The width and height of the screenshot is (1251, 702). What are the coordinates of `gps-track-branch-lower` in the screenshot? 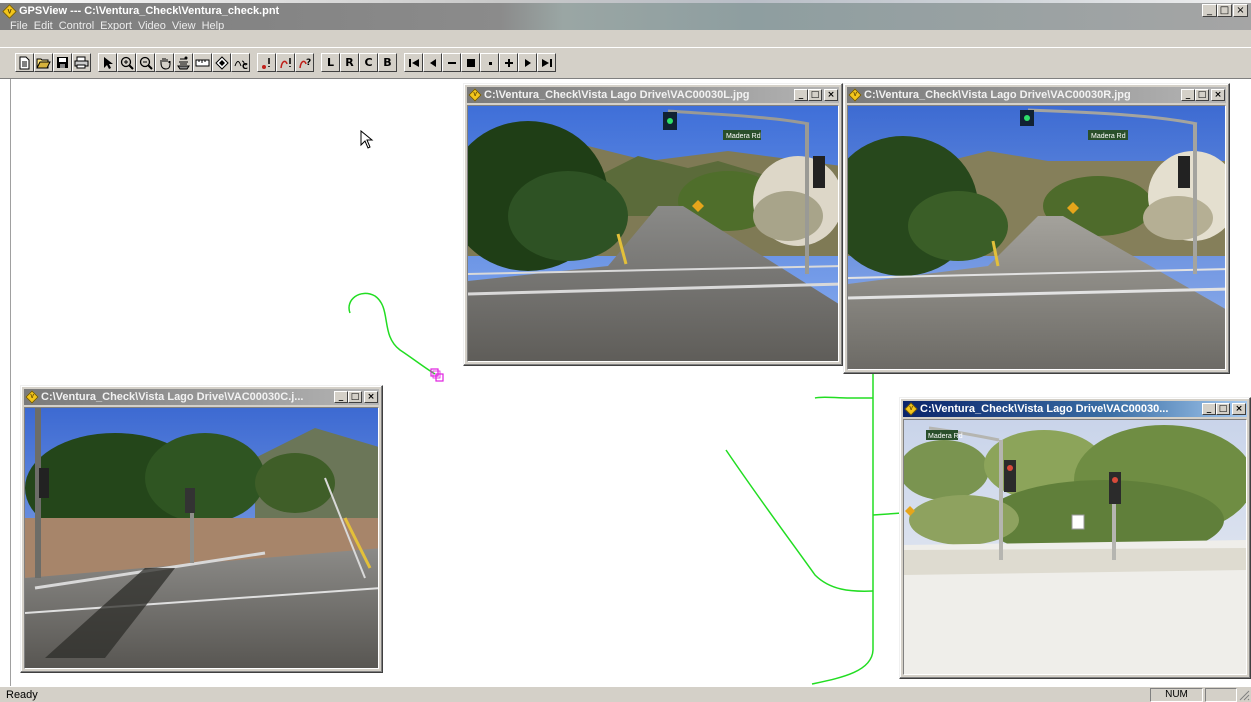 It's located at (799, 520).